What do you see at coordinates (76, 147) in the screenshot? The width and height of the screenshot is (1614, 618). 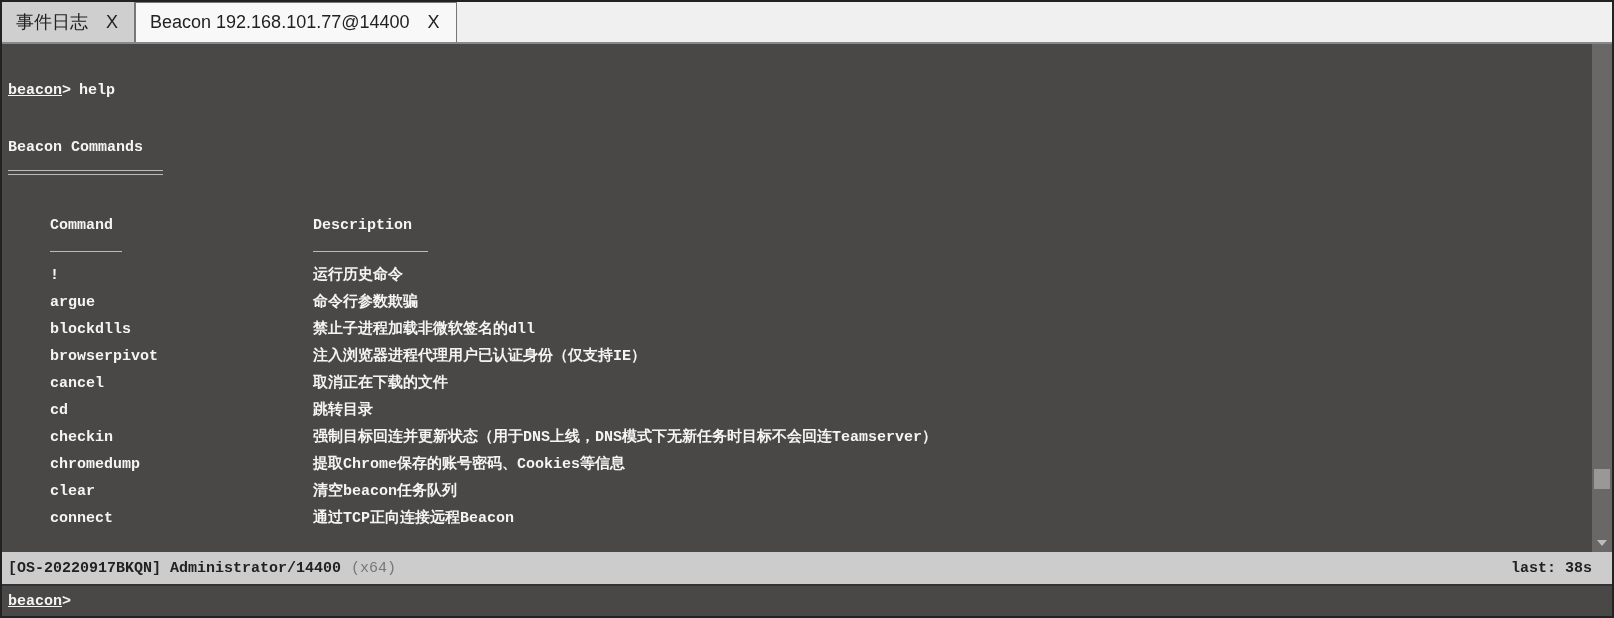 I see `section-heading: Beacon Commands` at bounding box center [76, 147].